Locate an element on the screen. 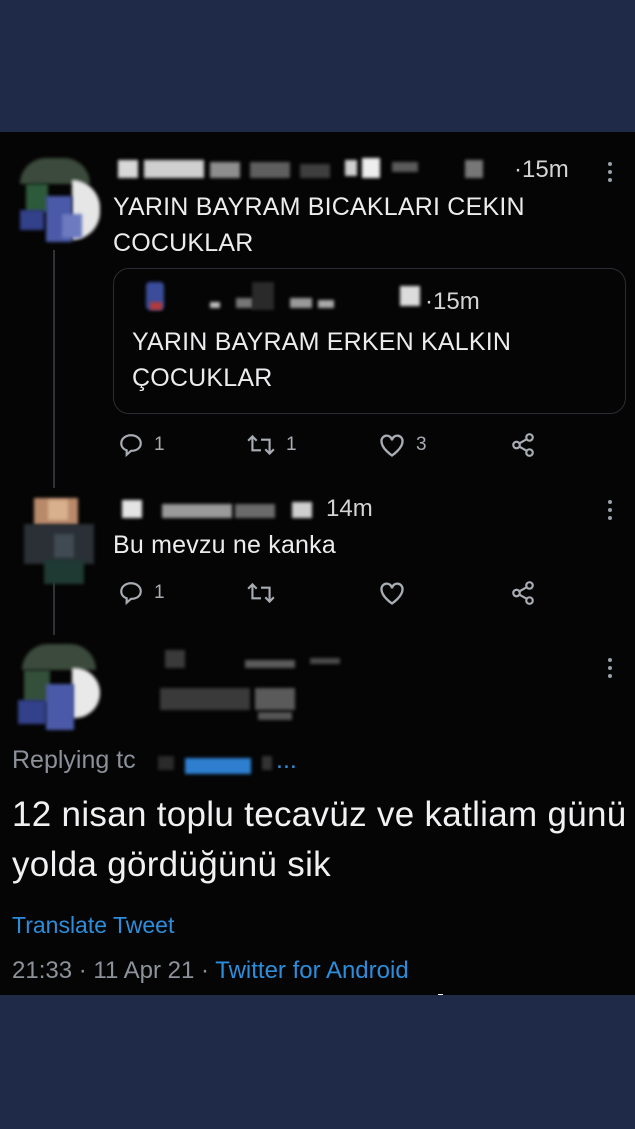 The height and width of the screenshot is (1129, 635). replying-to-line: Replying tc is located at coordinates (74, 760).